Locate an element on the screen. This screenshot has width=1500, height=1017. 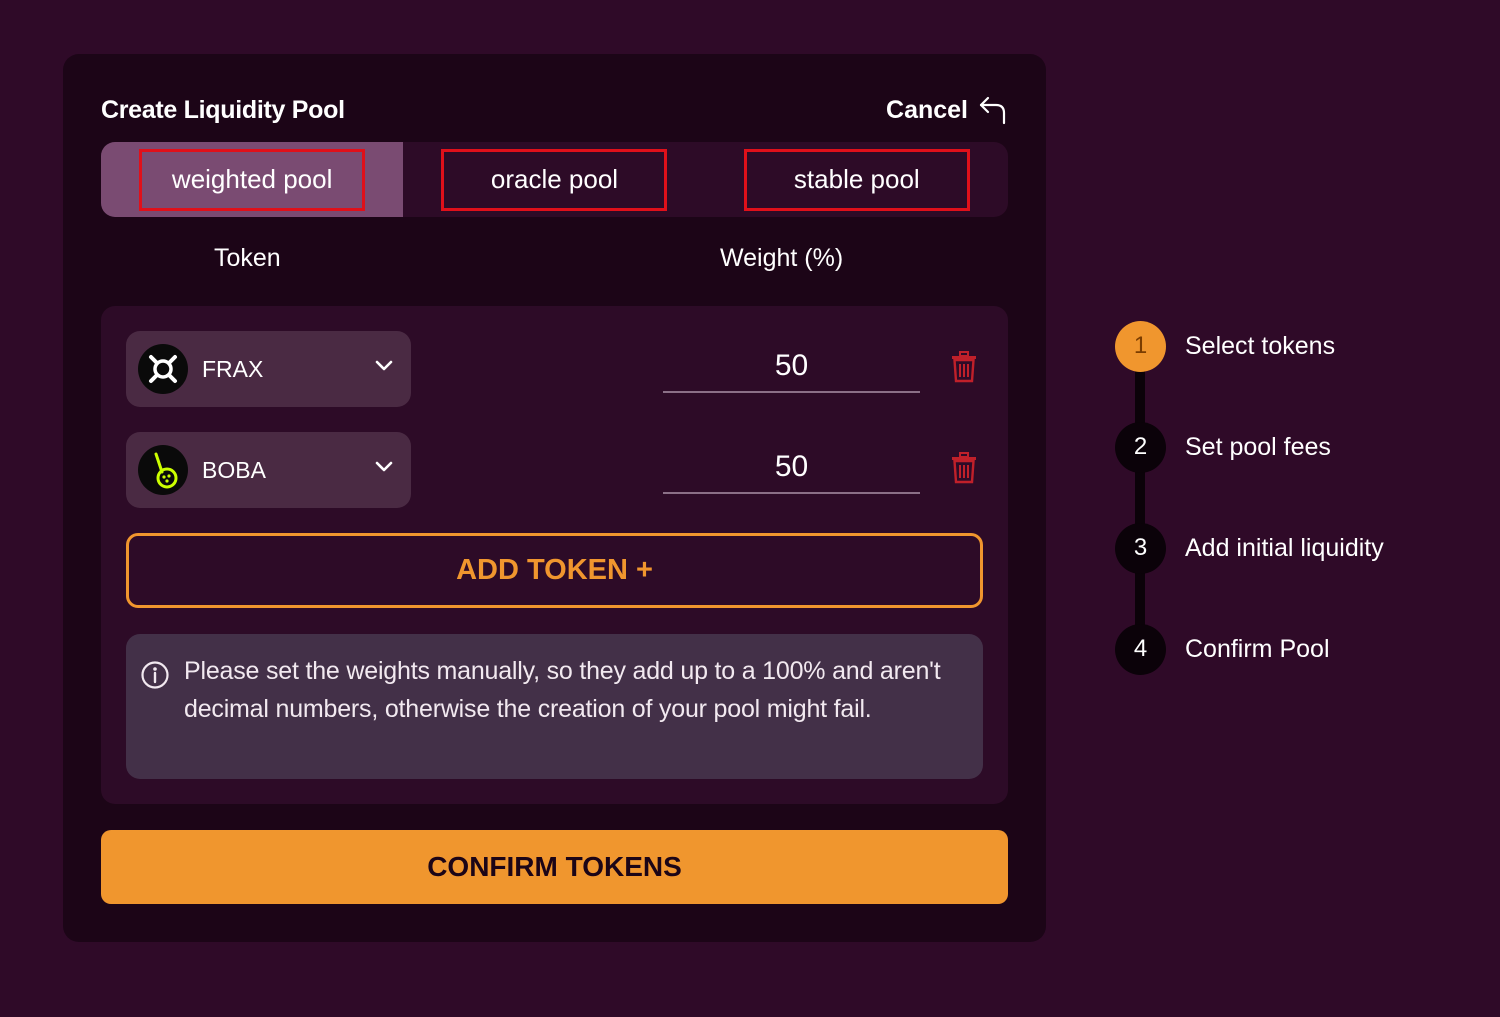
page-title: Create Liquidity Pool is located at coordinates (223, 109).